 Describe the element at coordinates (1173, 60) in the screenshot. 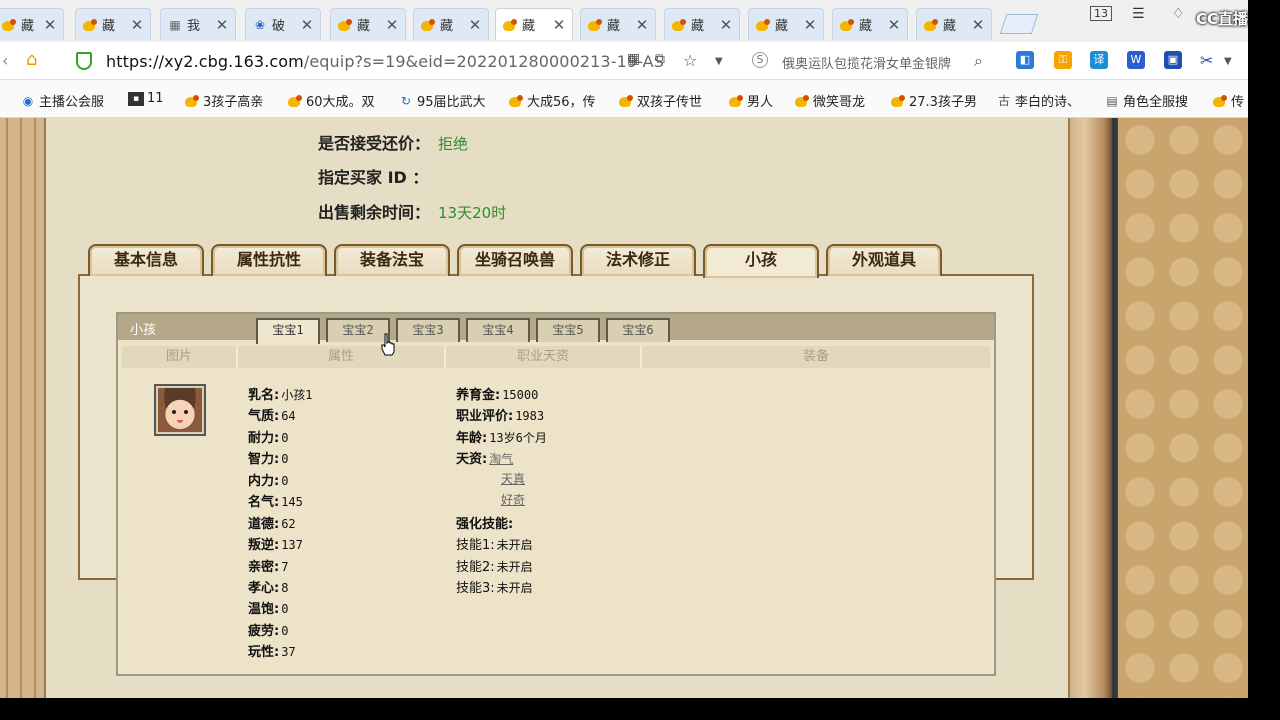

I see `screen-icon: ▣` at that location.